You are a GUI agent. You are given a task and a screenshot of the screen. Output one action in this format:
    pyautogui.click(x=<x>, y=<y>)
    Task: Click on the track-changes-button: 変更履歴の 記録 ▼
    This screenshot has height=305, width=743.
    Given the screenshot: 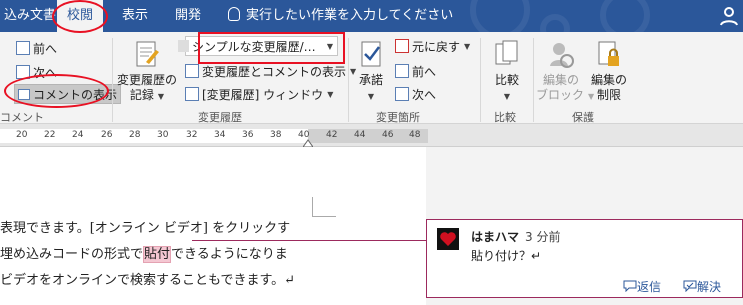 What is the action you would take?
    pyautogui.click(x=147, y=72)
    